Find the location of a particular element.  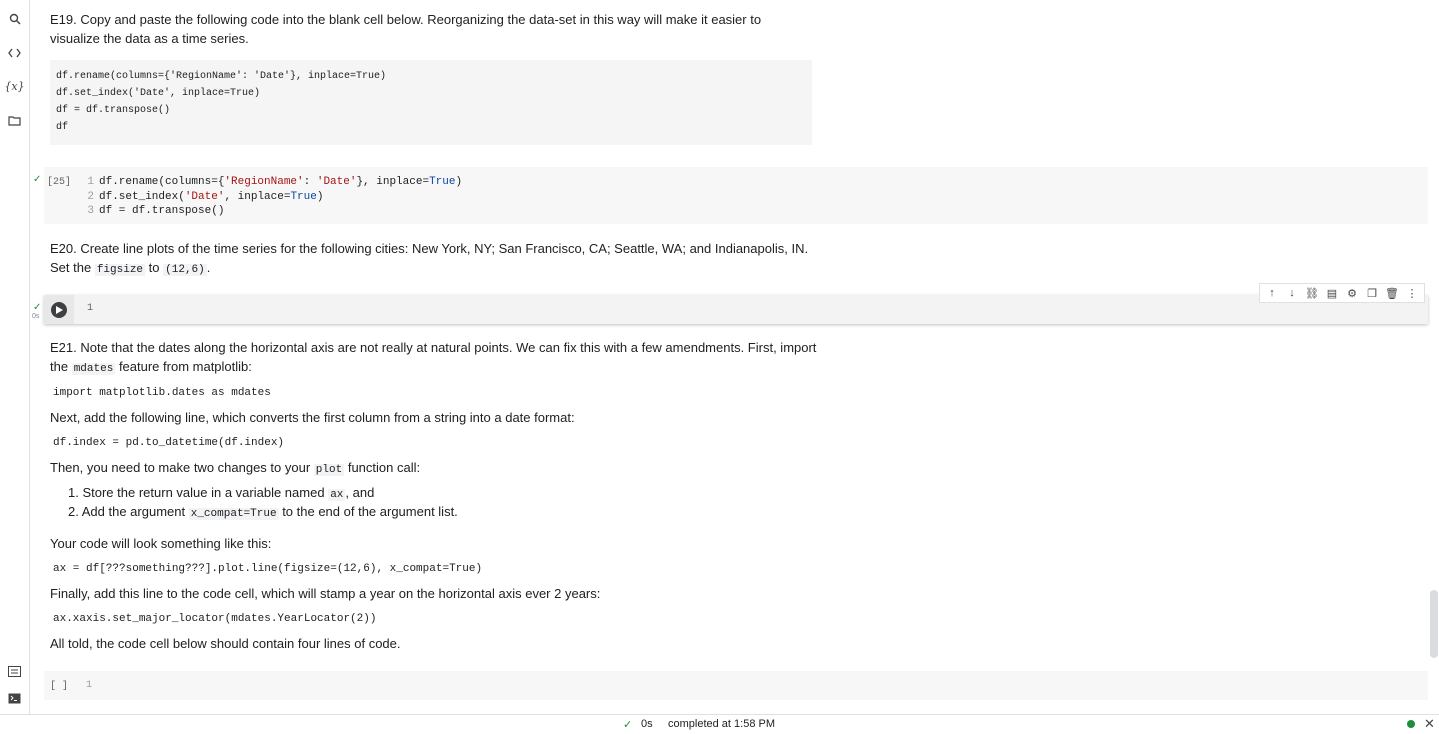

delete-icon: 🗑 is located at coordinates (1392, 293).